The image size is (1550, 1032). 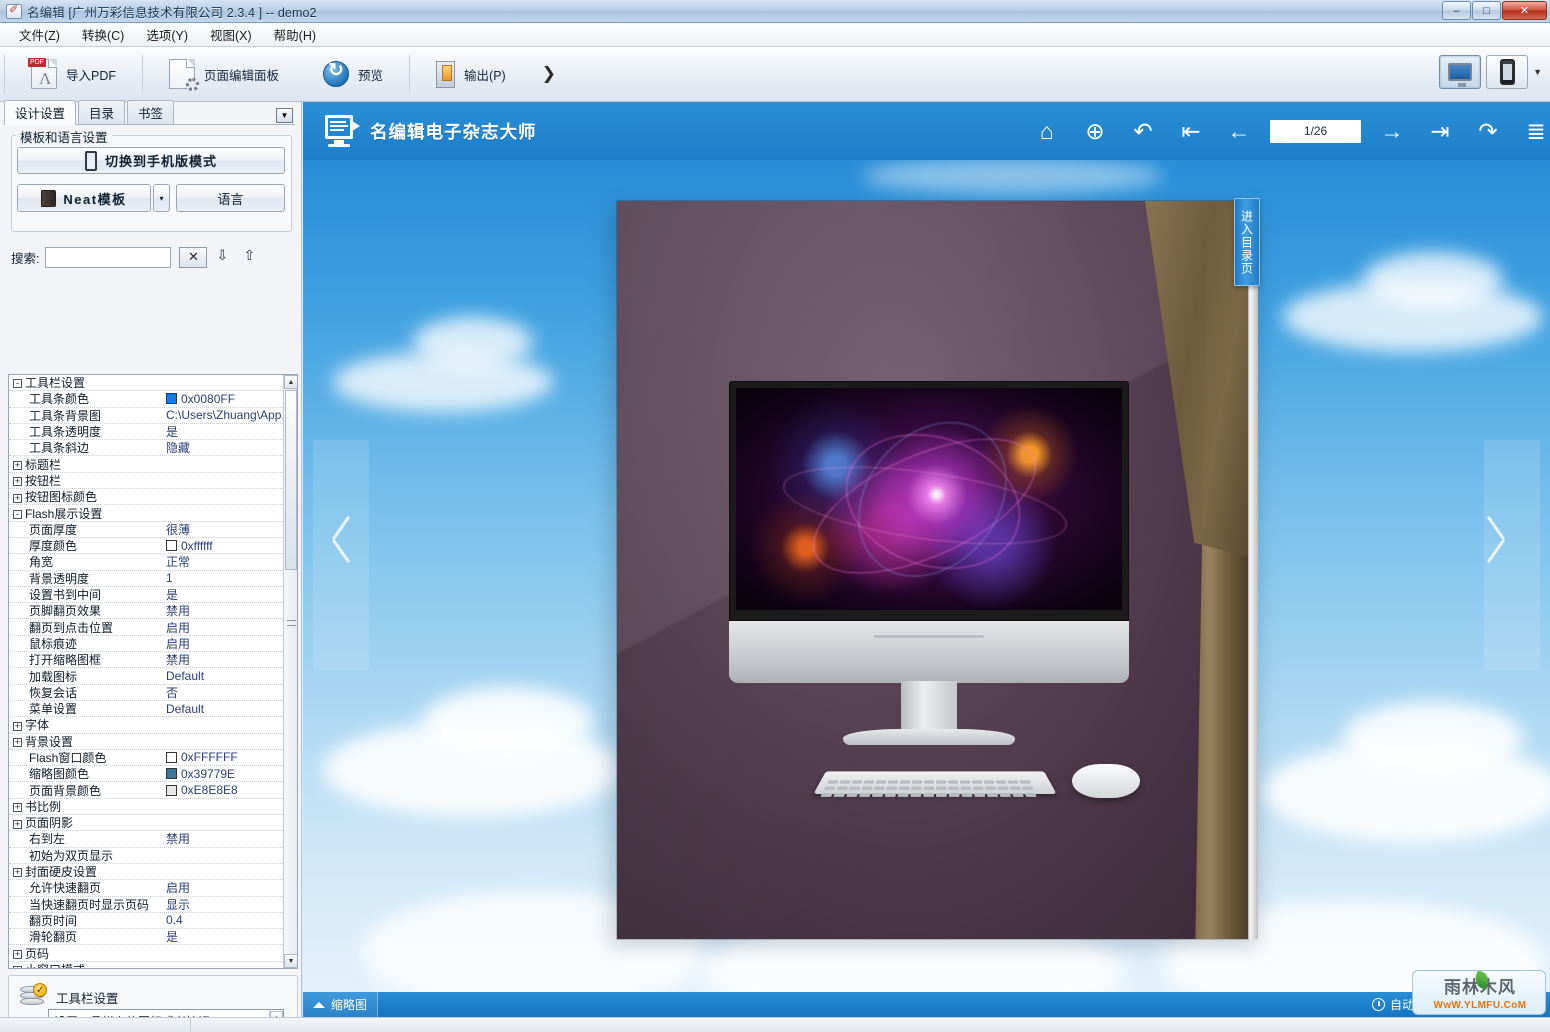 What do you see at coordinates (146, 464) in the screenshot?
I see `property-row: + 标题栏` at bounding box center [146, 464].